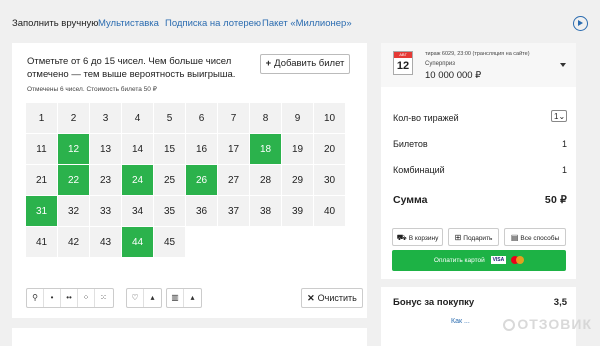 This screenshot has width=600, height=346. I want to click on close-icon: ✕, so click(311, 298).